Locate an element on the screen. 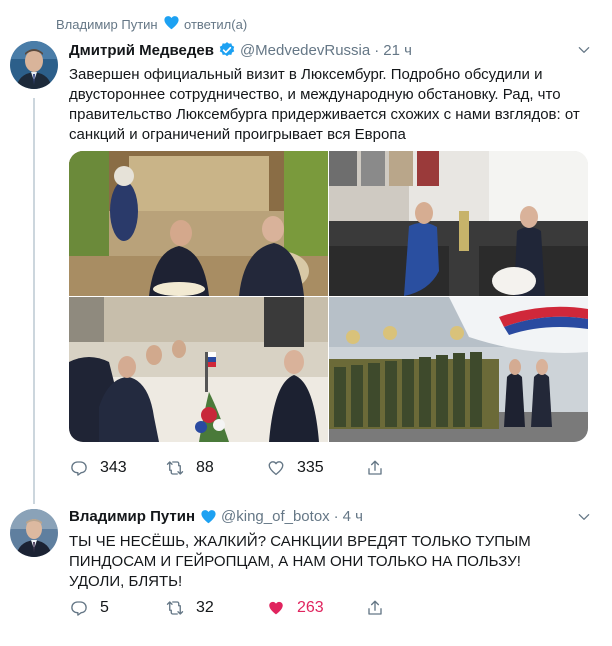 The height and width of the screenshot is (646, 612). tweet1-share-button is located at coordinates (381, 468).